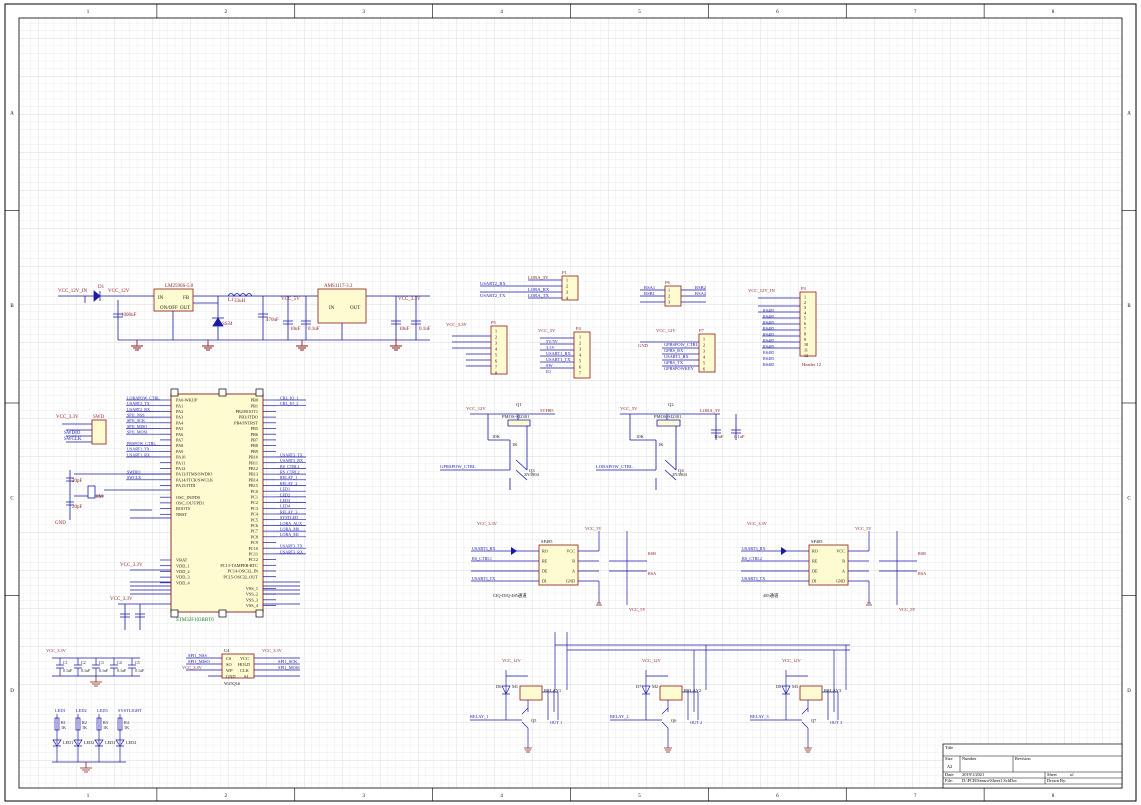 This screenshot has height=805, width=1141. I want to click on relay-name: RELAY2, so click(693, 690).